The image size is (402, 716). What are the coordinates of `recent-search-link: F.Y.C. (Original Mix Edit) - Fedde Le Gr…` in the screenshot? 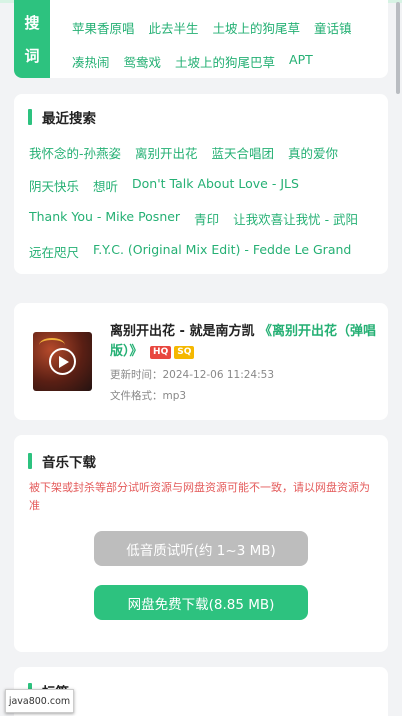 It's located at (222, 251).